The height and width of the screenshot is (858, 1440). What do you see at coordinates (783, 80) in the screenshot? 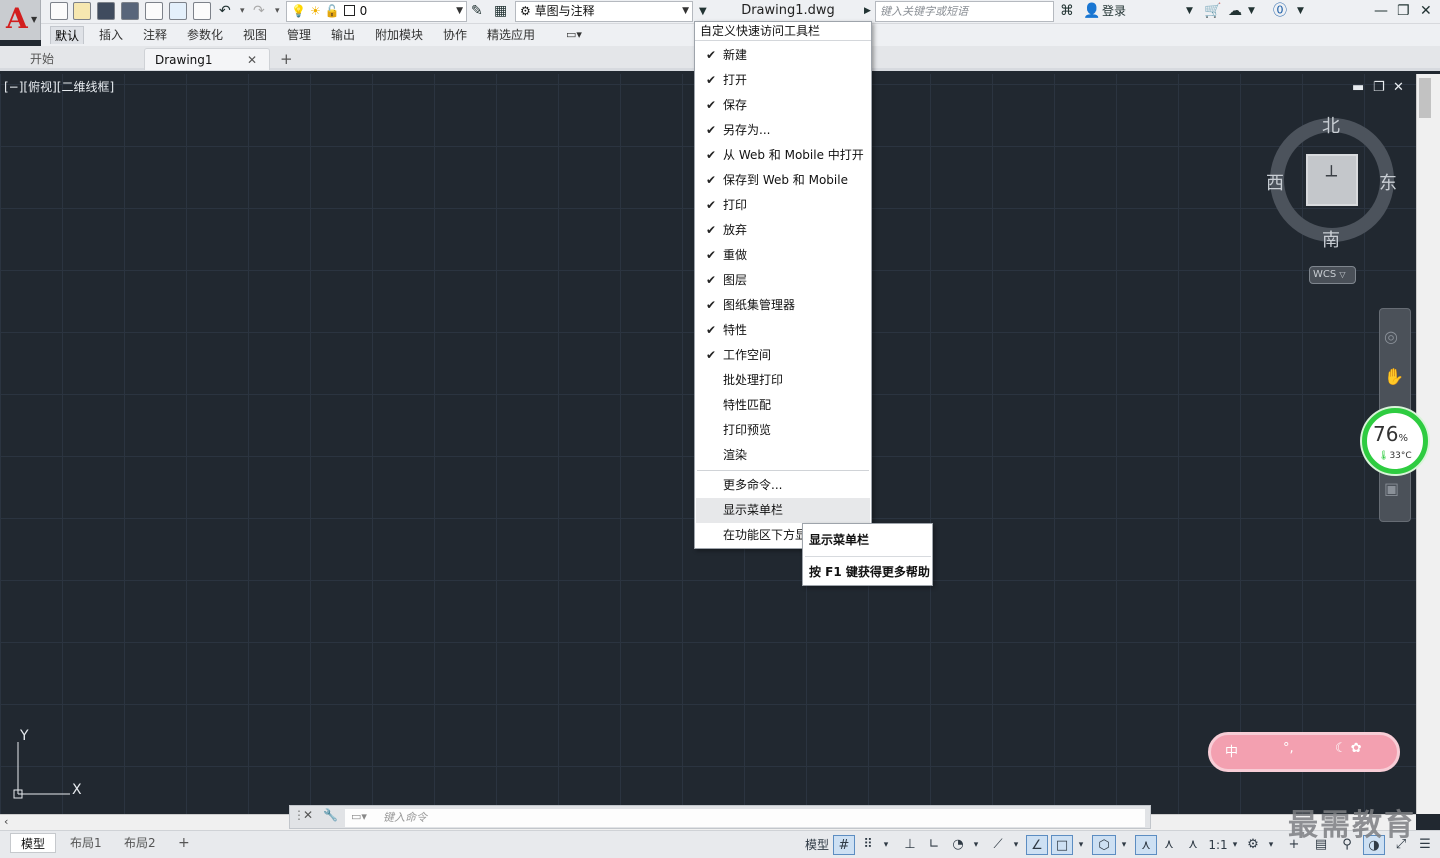
I see `menu-item-open: ✔ 打开` at bounding box center [783, 80].